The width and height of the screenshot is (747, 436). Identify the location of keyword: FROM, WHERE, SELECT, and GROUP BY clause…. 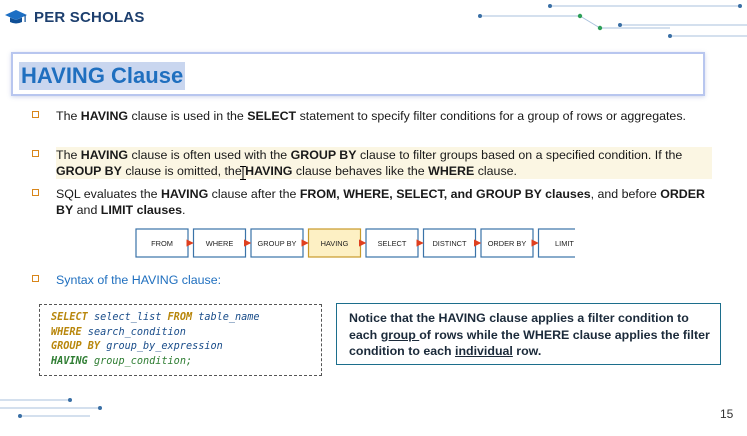
(445, 194).